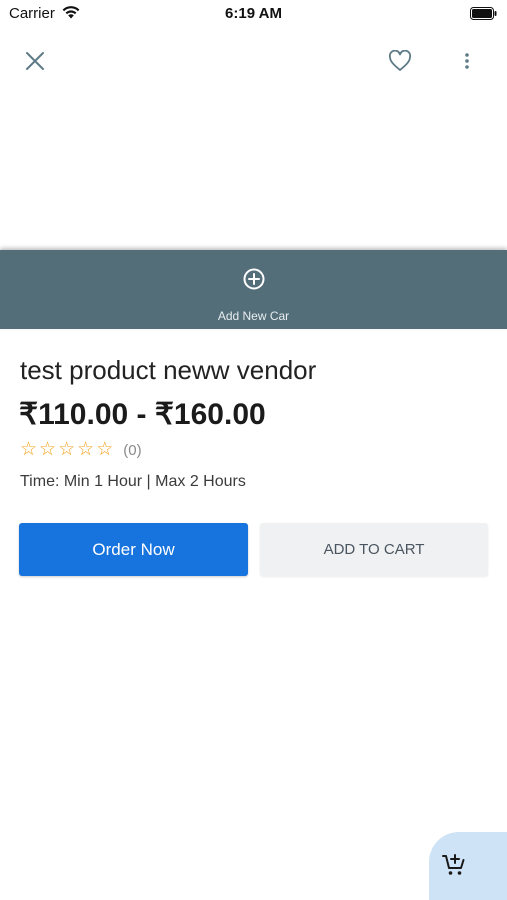  I want to click on battery-icon, so click(483, 13).